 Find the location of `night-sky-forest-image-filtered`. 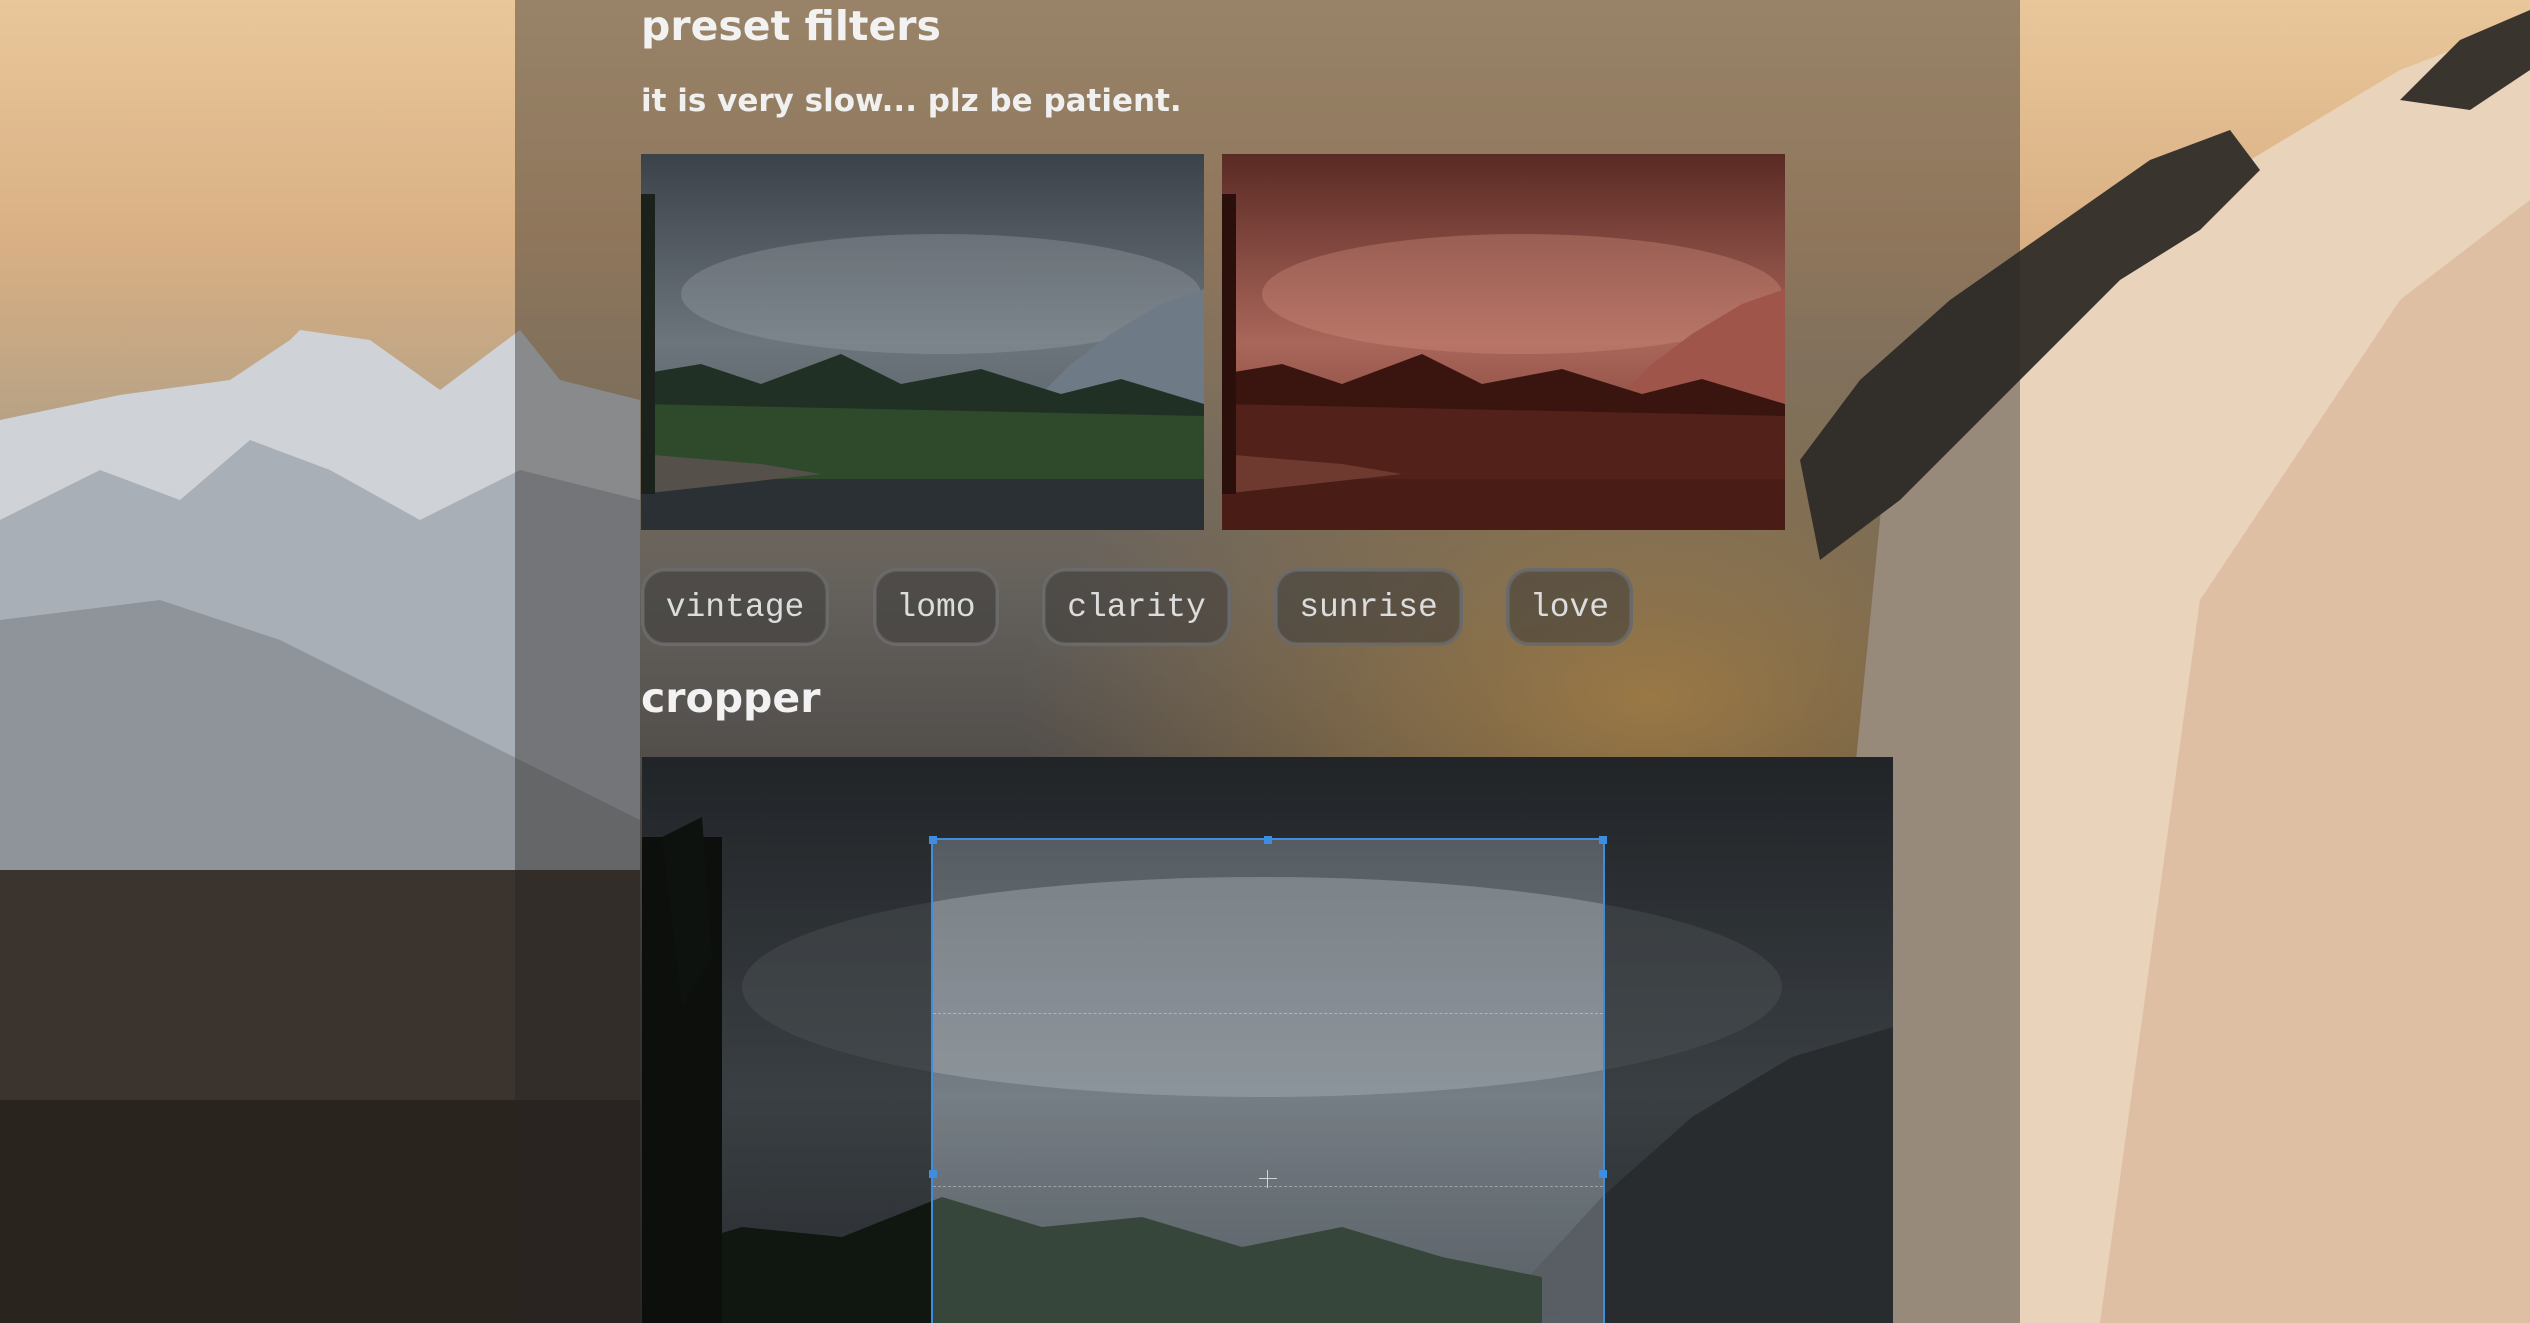

night-sky-forest-image-filtered is located at coordinates (1503, 342).